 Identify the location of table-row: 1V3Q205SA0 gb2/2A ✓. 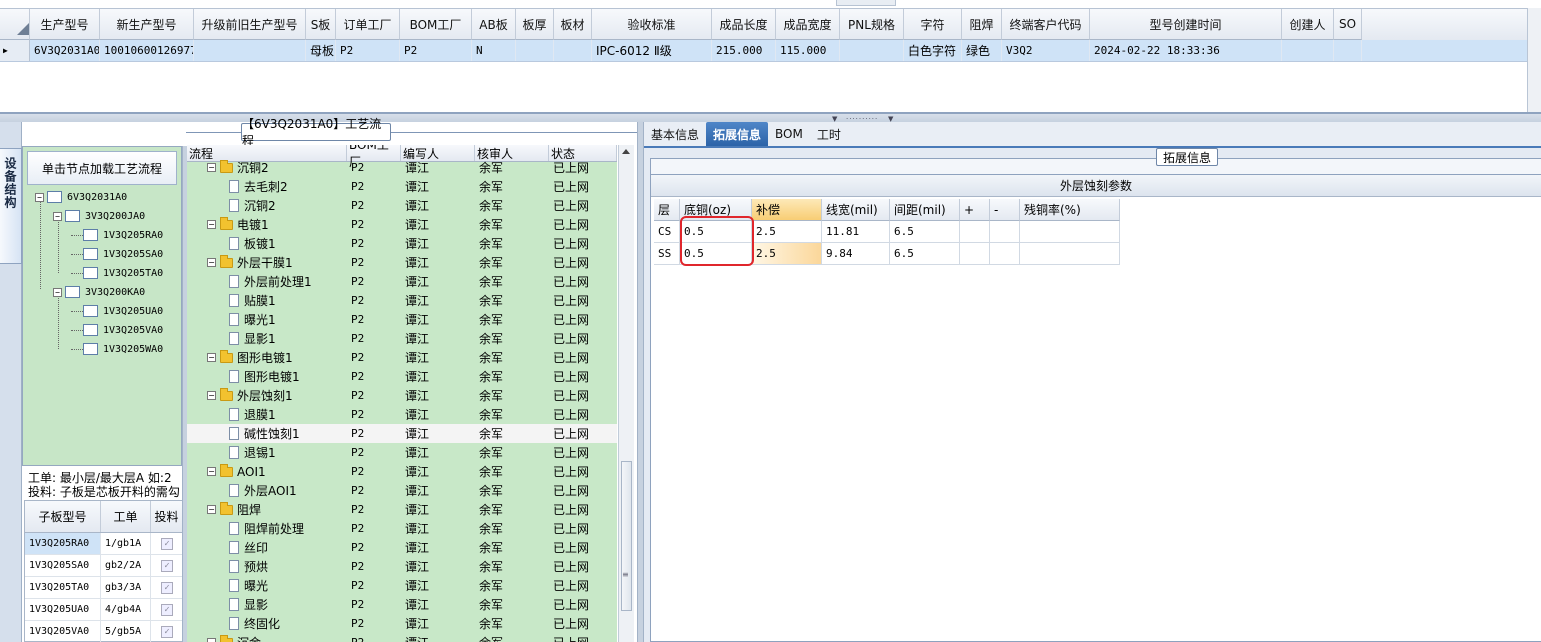
(104, 566).